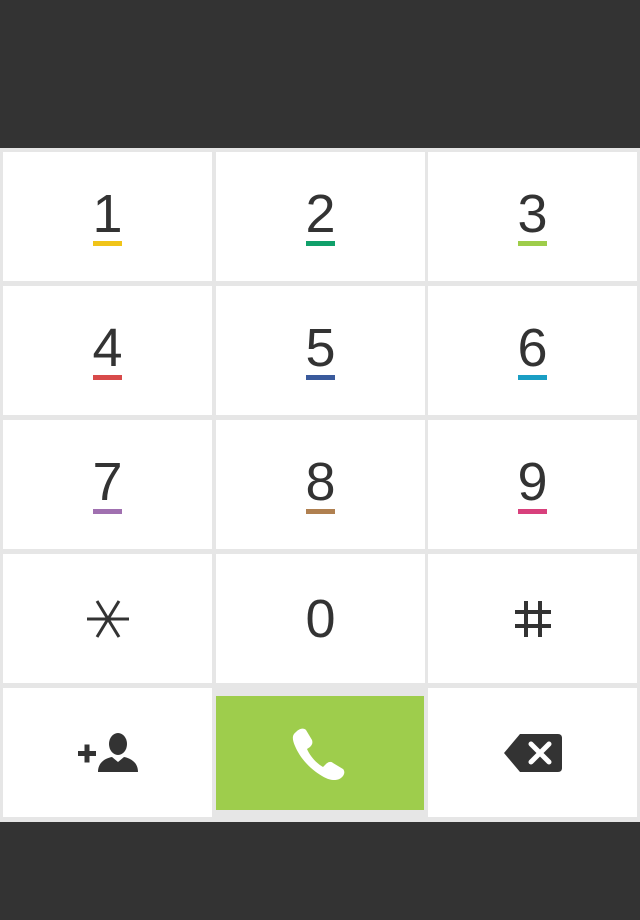 Image resolution: width=640 pixels, height=920 pixels. I want to click on add-contact-button, so click(107, 752).